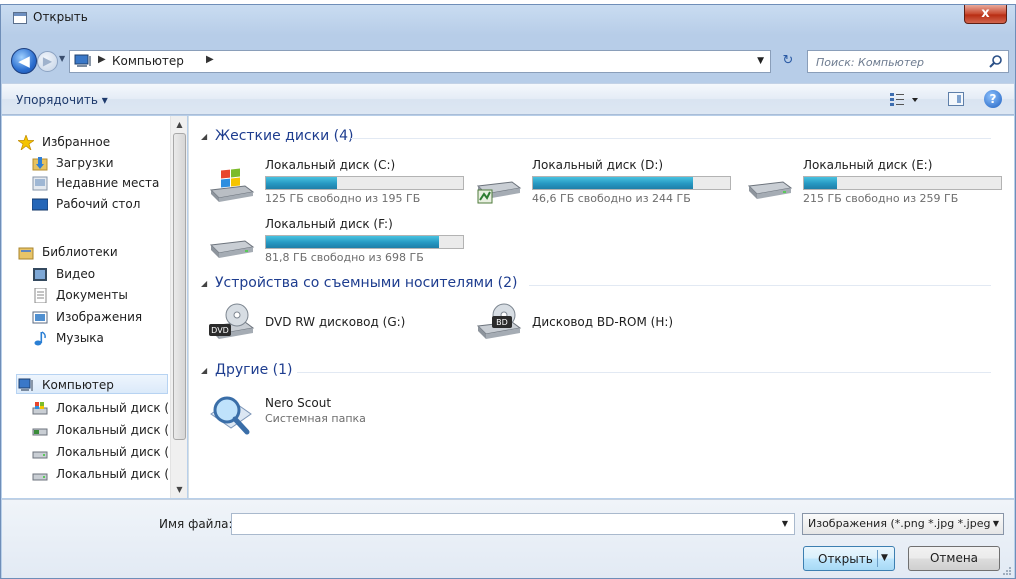 The image size is (1016, 579). I want to click on capacity-bar, so click(902, 183).